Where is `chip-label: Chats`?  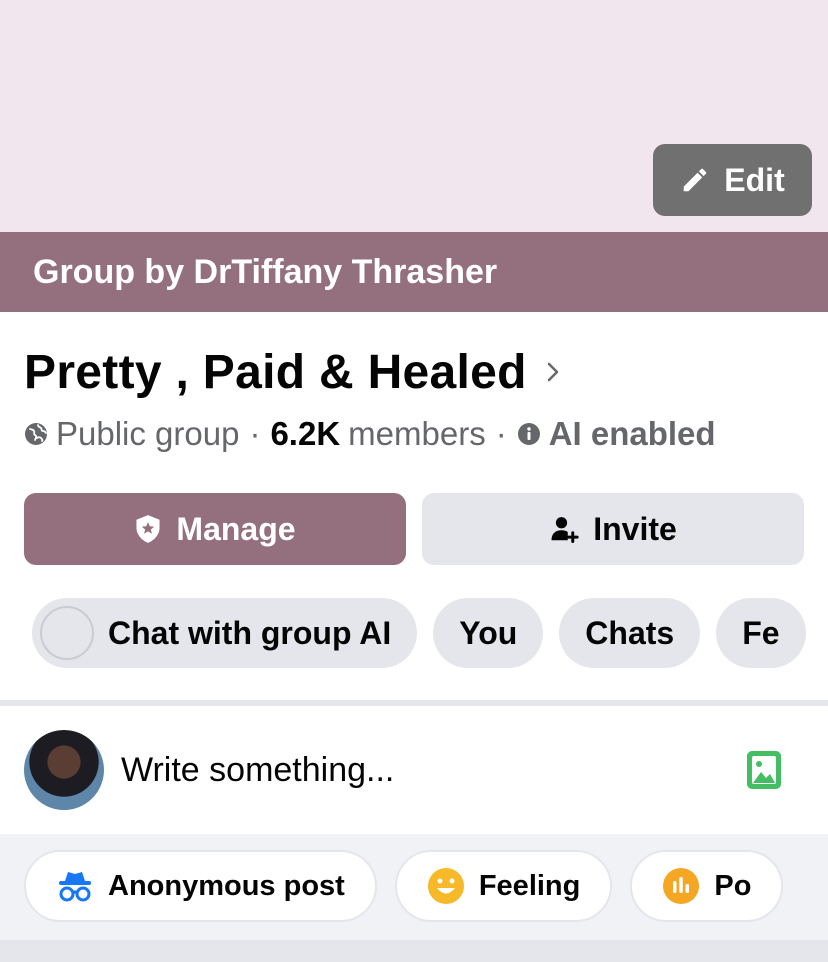 chip-label: Chats is located at coordinates (630, 632).